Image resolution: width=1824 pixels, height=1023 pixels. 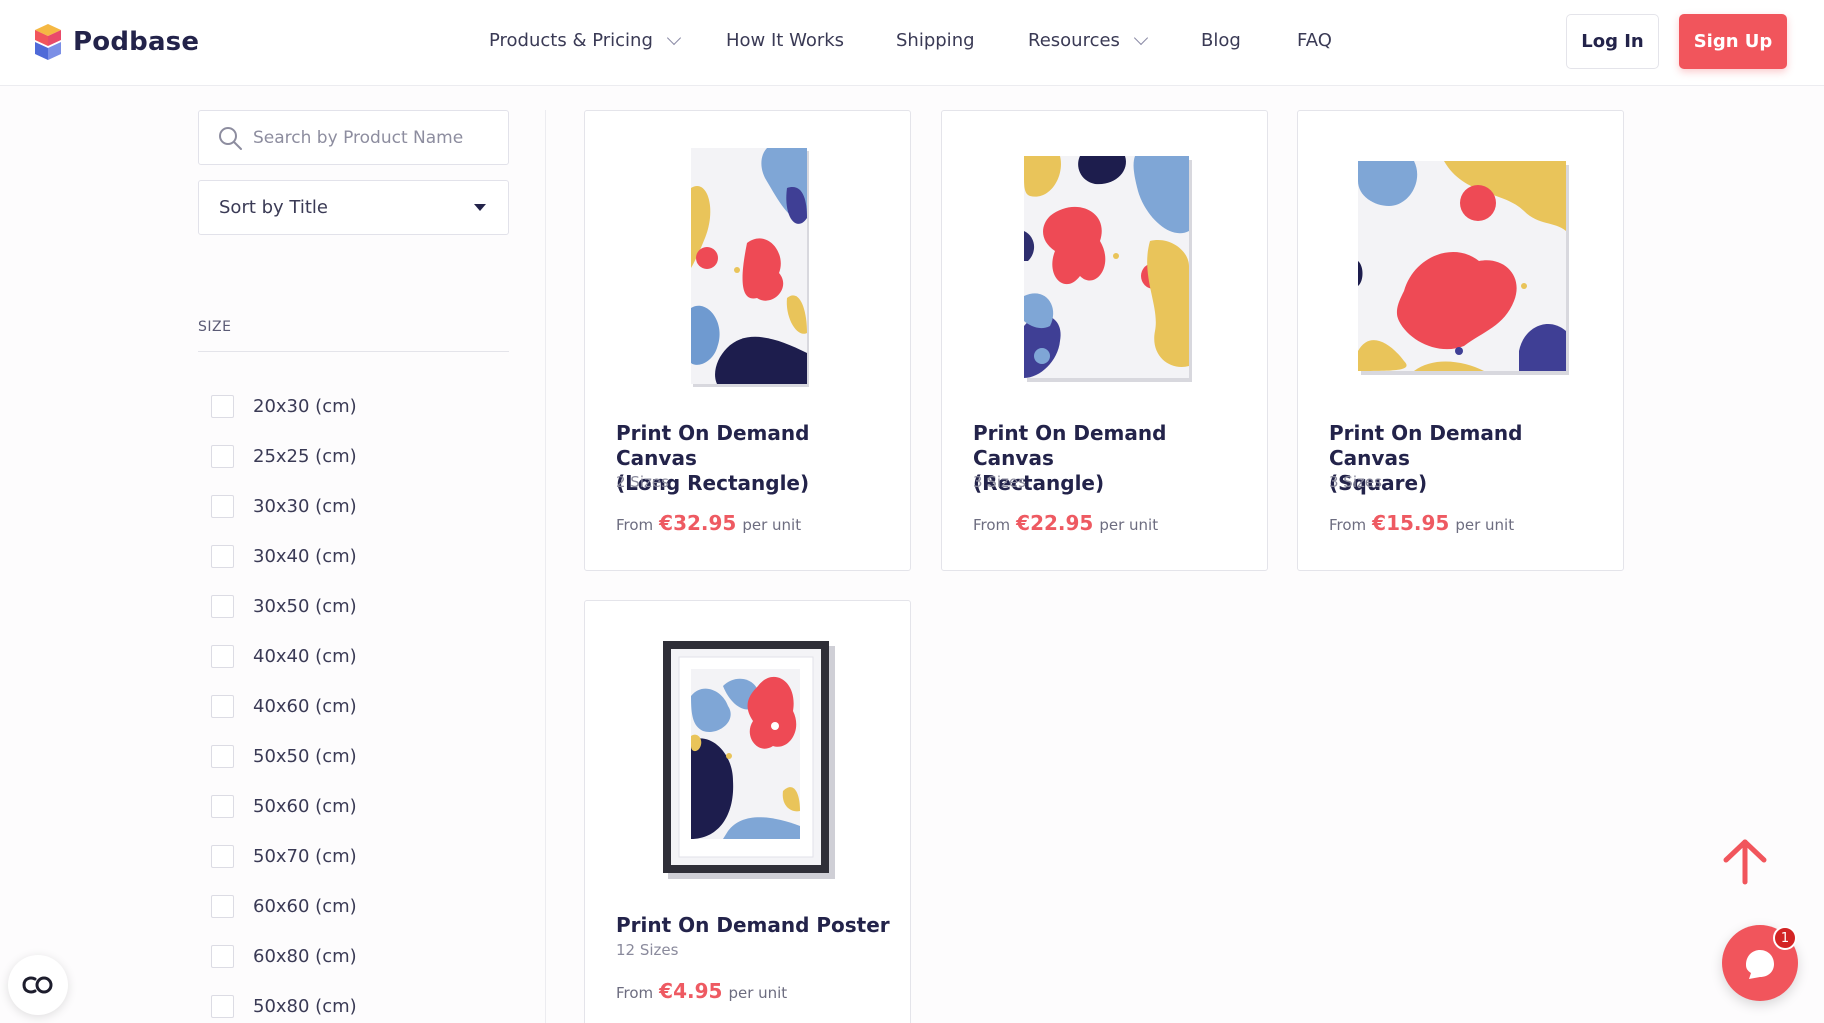 What do you see at coordinates (305, 1006) in the screenshot?
I see `size-label: 50x80 (cm)` at bounding box center [305, 1006].